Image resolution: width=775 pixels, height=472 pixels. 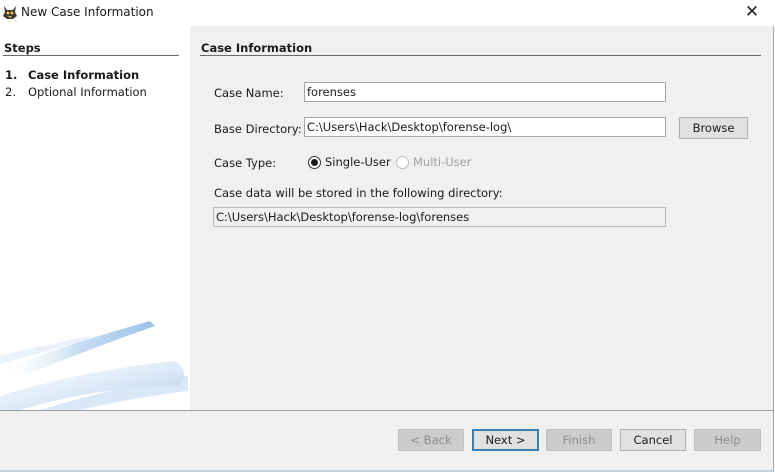 I want to click on close-icon: ✕, so click(x=752, y=12).